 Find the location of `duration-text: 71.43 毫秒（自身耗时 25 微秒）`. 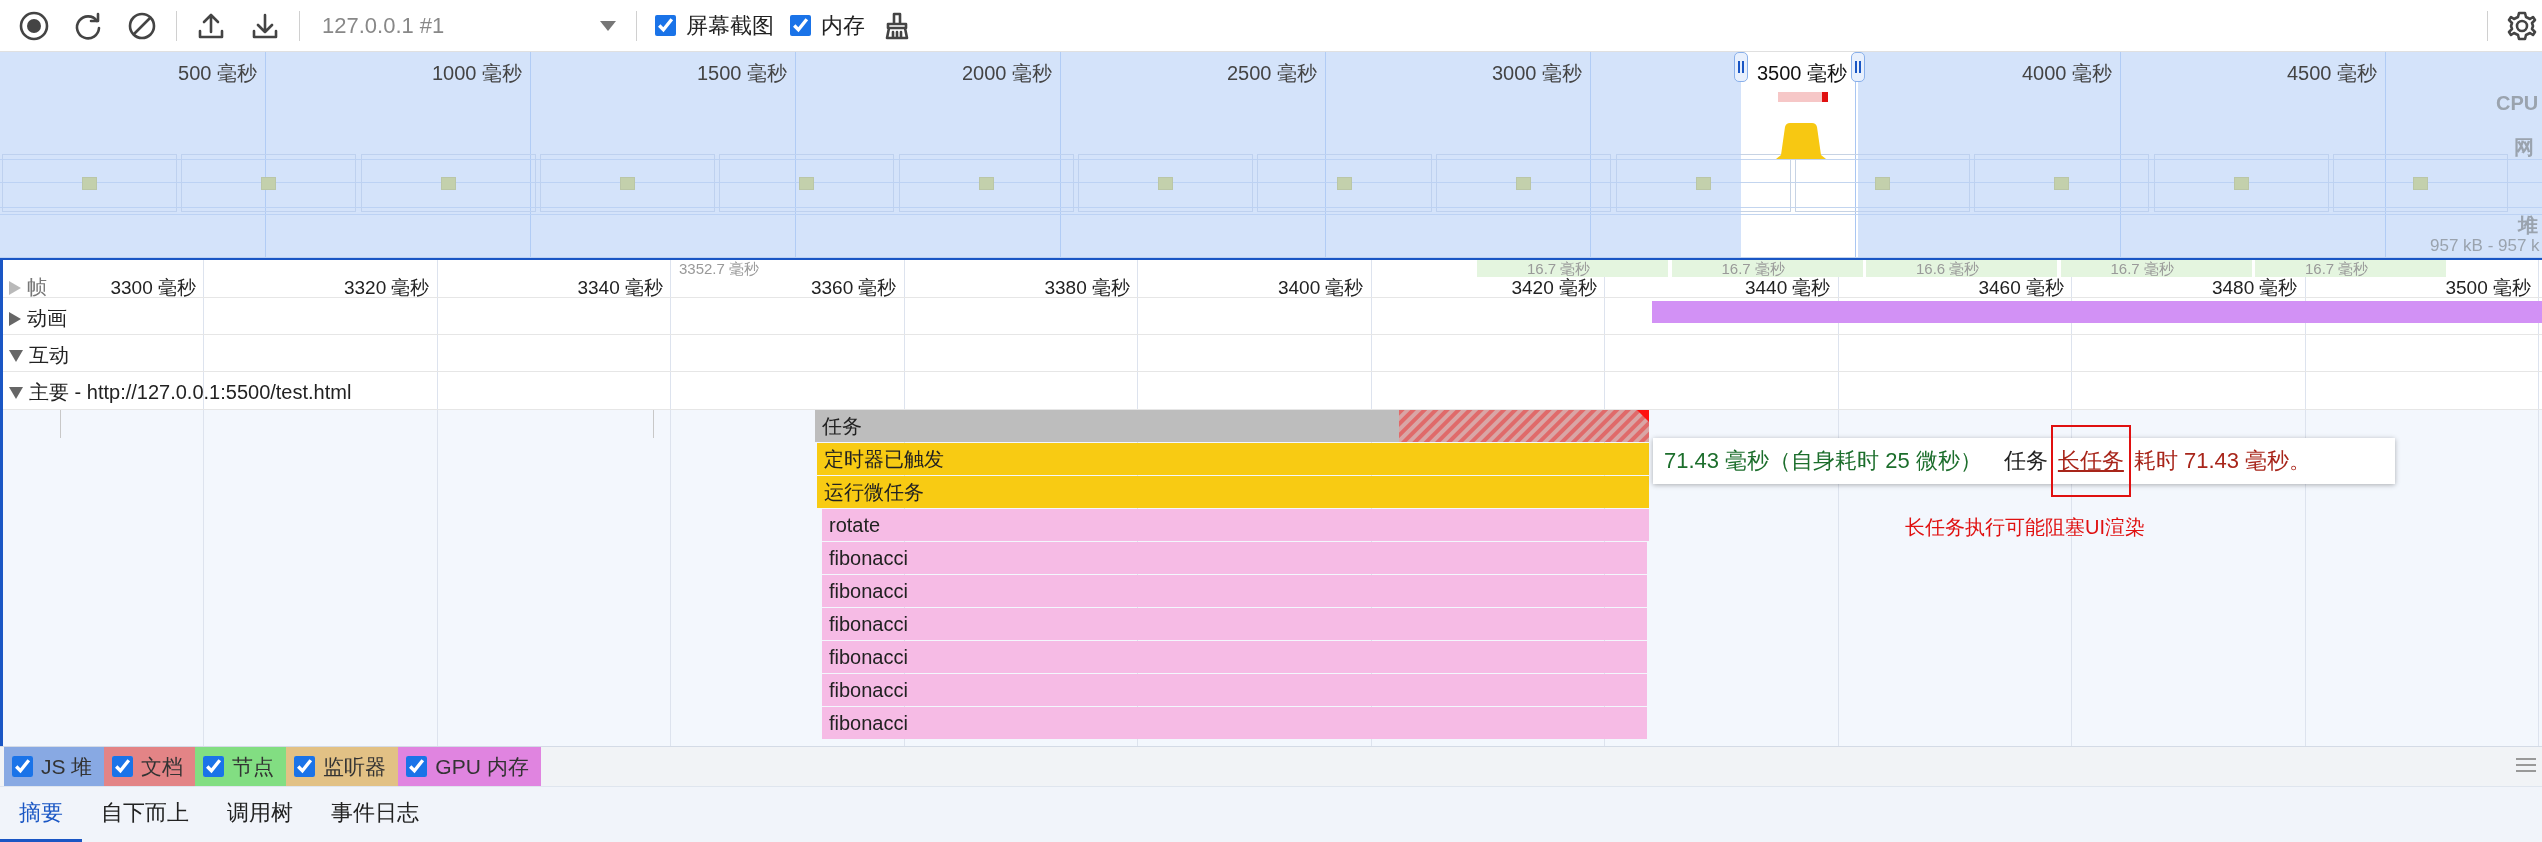

duration-text: 71.43 毫秒（自身耗时 25 微秒） is located at coordinates (1823, 461).